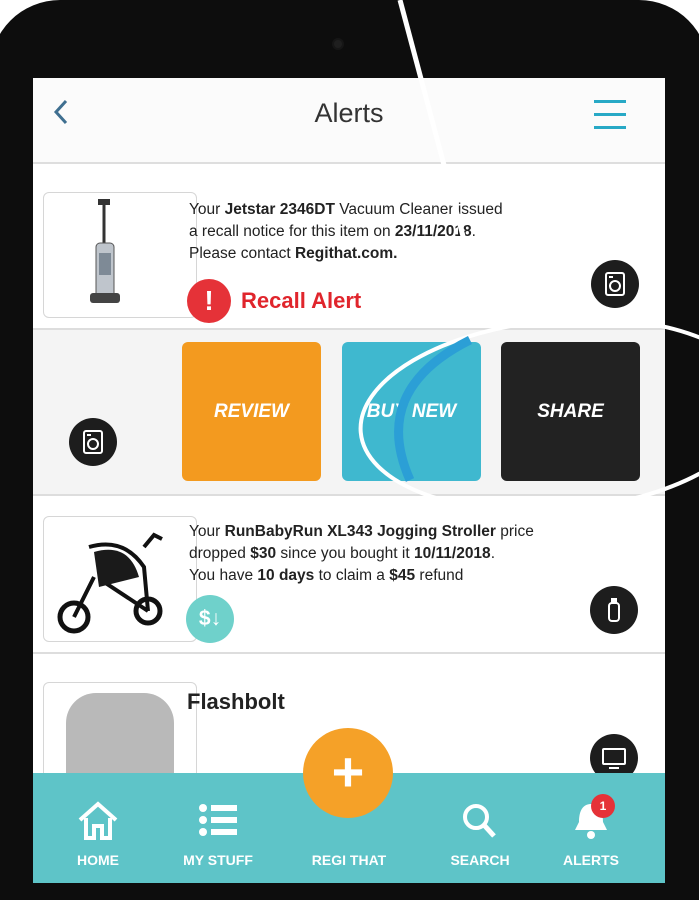 The image size is (699, 900). I want to click on camera-dot, so click(338, 44).